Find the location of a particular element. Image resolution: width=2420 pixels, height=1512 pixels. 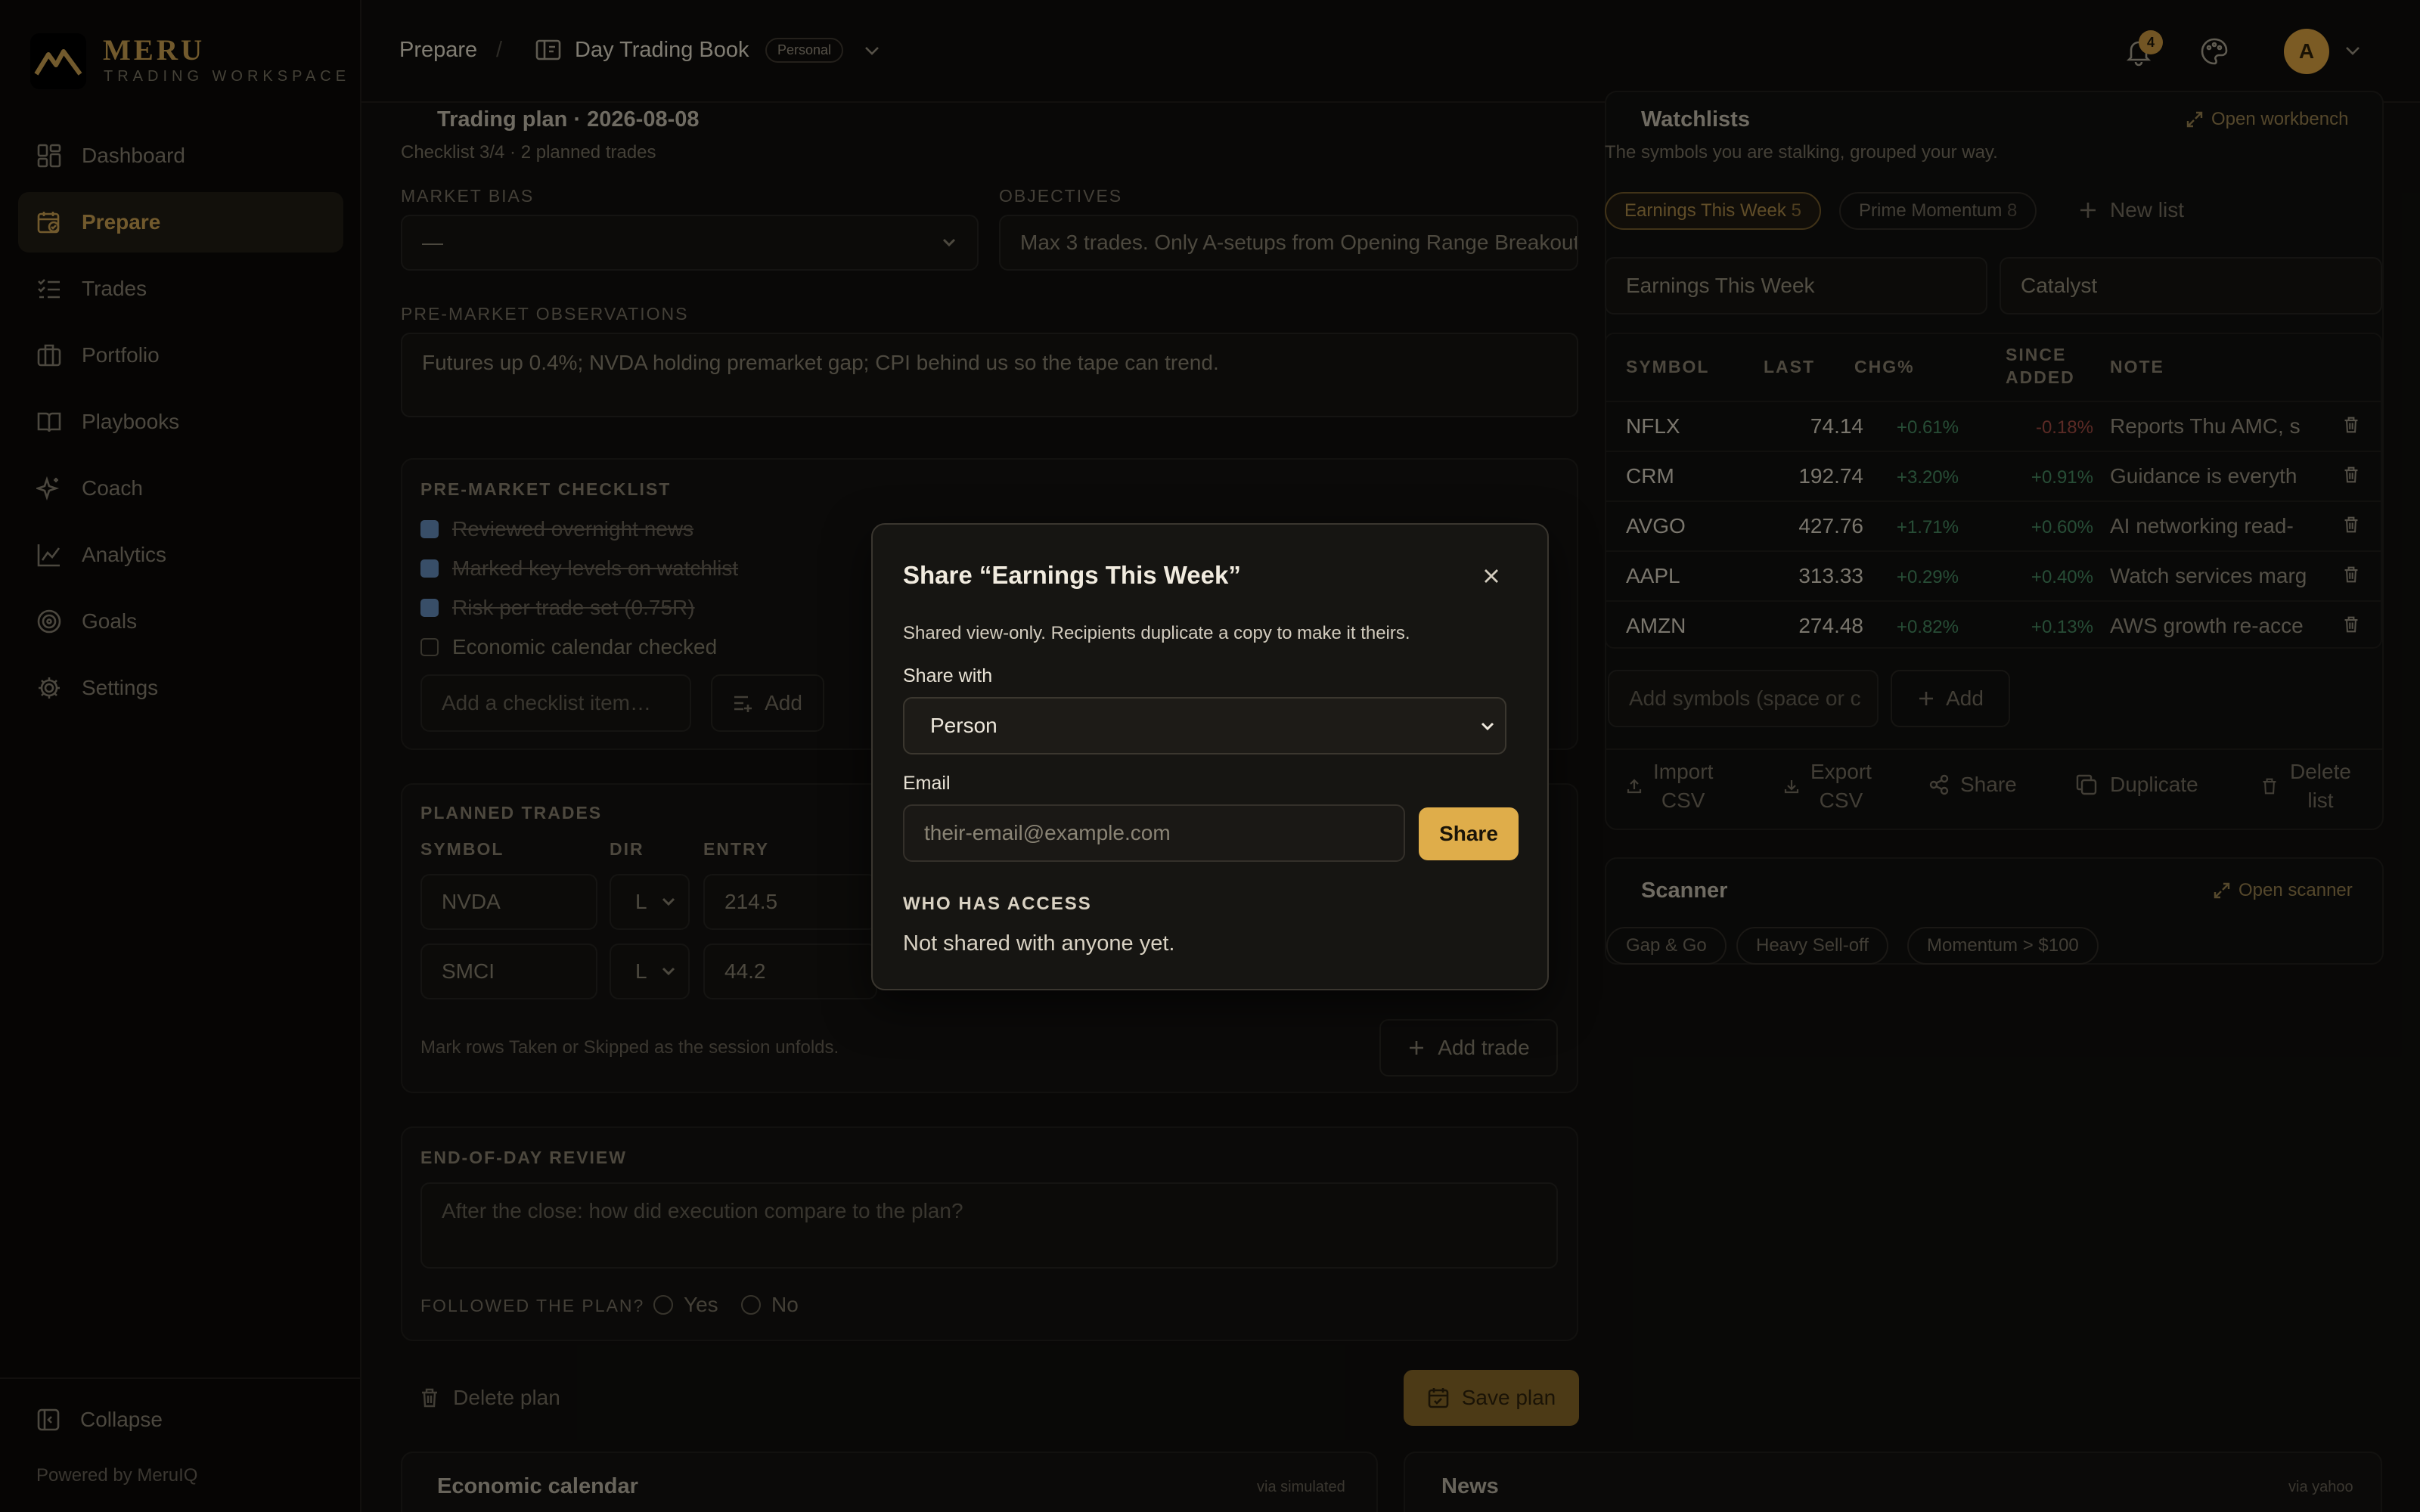

share-submit-button: Share is located at coordinates (1469, 833).